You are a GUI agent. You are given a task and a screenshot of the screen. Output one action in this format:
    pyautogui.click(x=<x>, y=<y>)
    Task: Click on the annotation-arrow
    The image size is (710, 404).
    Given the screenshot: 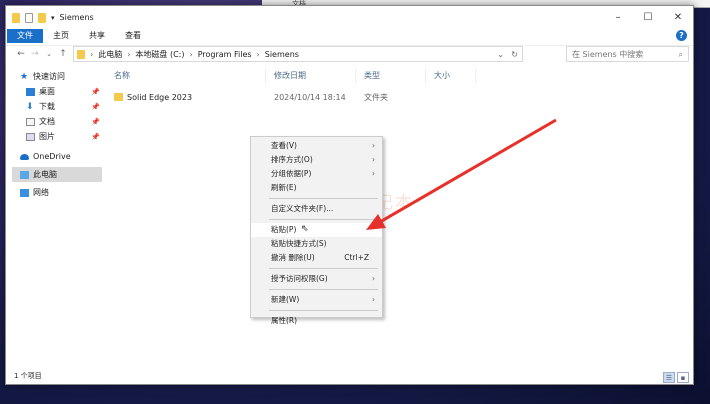 What is the action you would take?
    pyautogui.click(x=461, y=174)
    